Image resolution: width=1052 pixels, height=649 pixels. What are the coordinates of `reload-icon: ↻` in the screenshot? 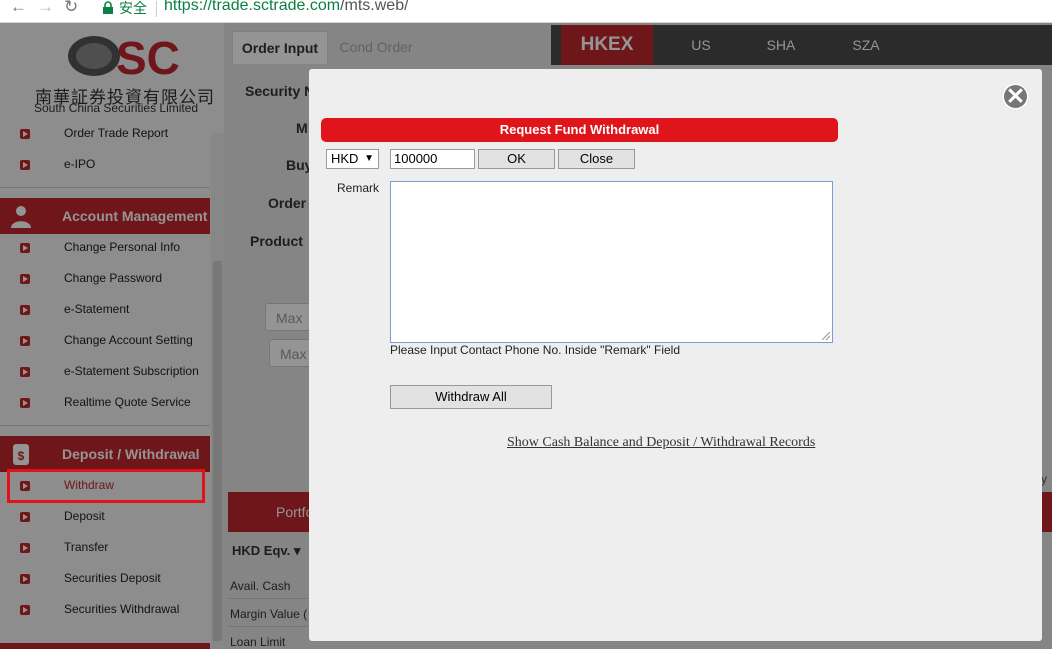 It's located at (71, 8).